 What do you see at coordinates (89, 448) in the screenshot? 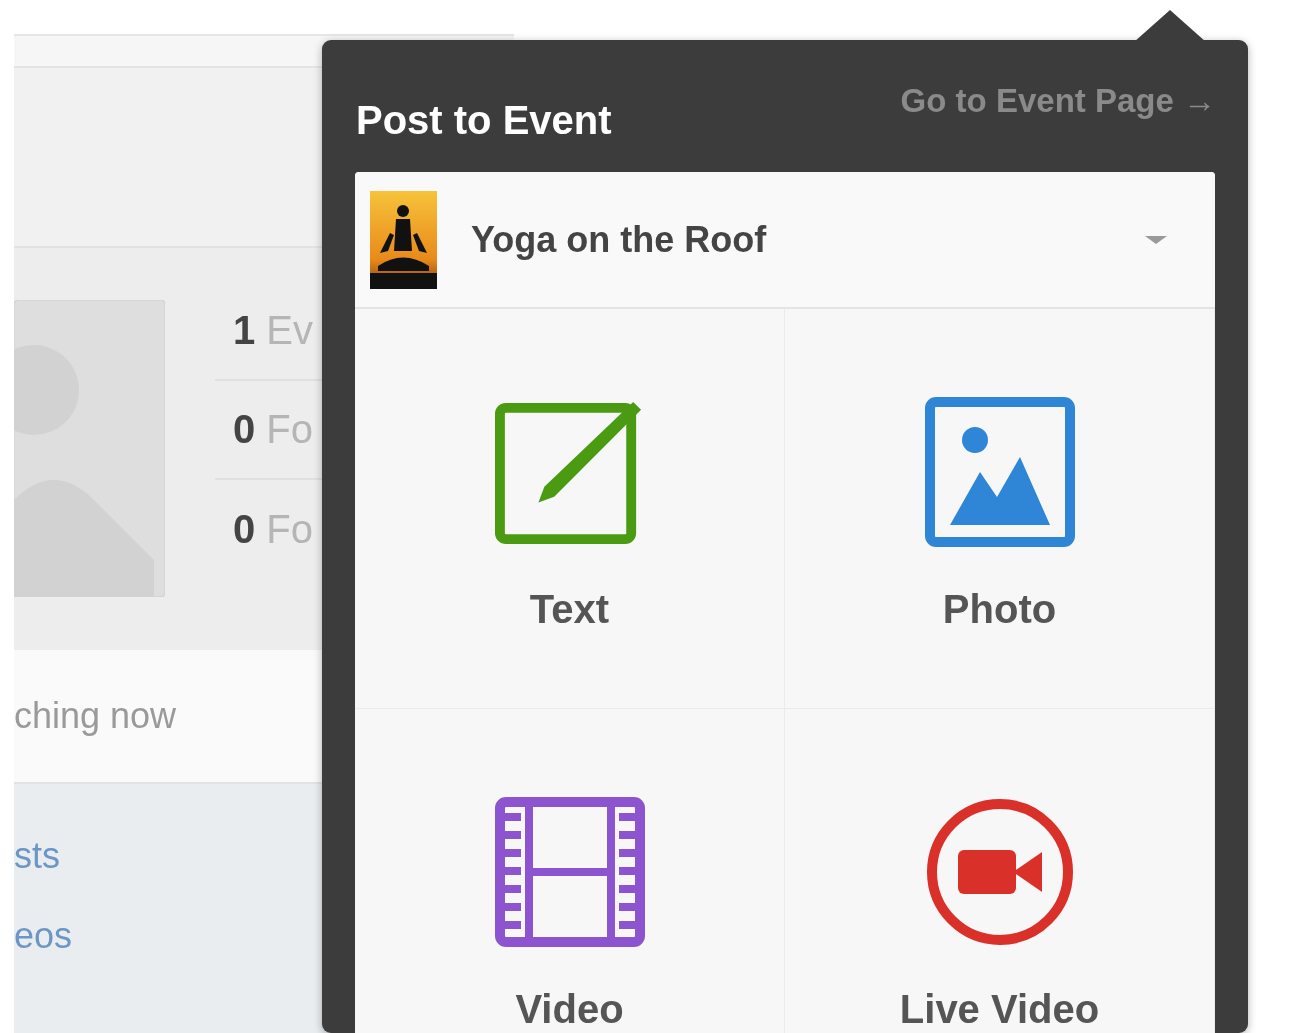
I see `avatar-silhouette-icon` at bounding box center [89, 448].